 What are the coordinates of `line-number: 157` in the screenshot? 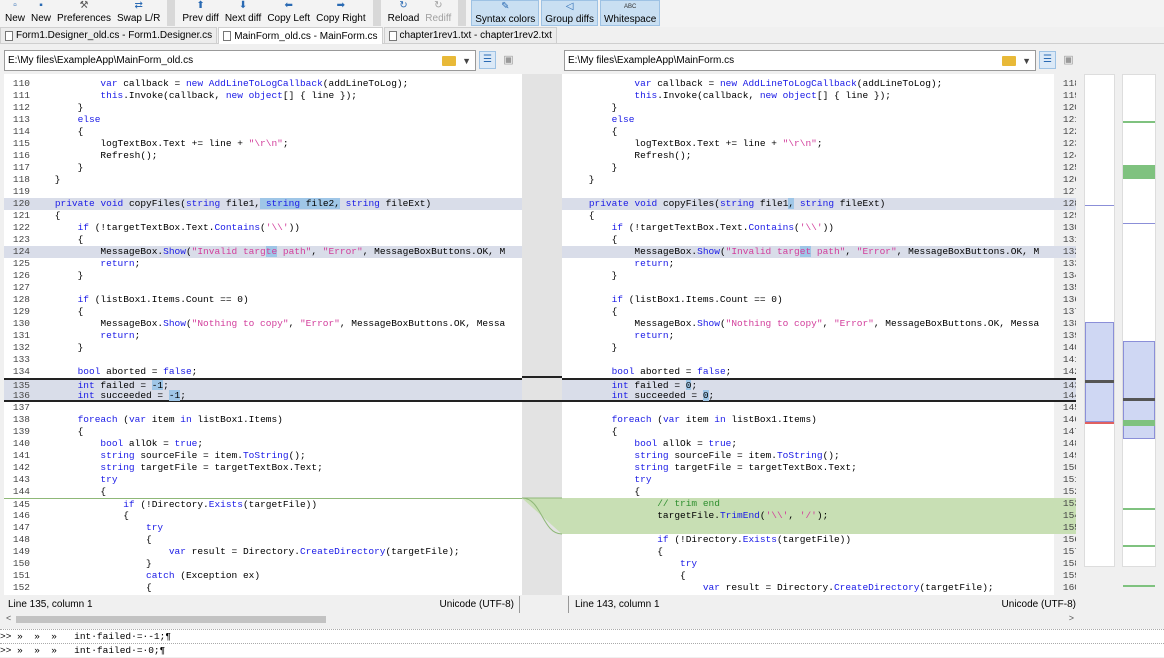 It's located at (1069, 551).